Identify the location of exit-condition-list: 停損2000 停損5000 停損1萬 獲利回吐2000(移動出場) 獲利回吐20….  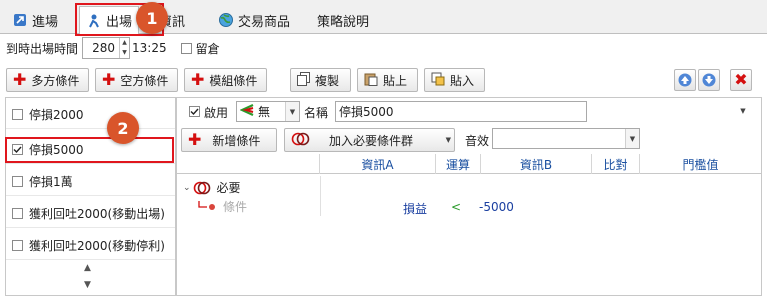
(90, 196).